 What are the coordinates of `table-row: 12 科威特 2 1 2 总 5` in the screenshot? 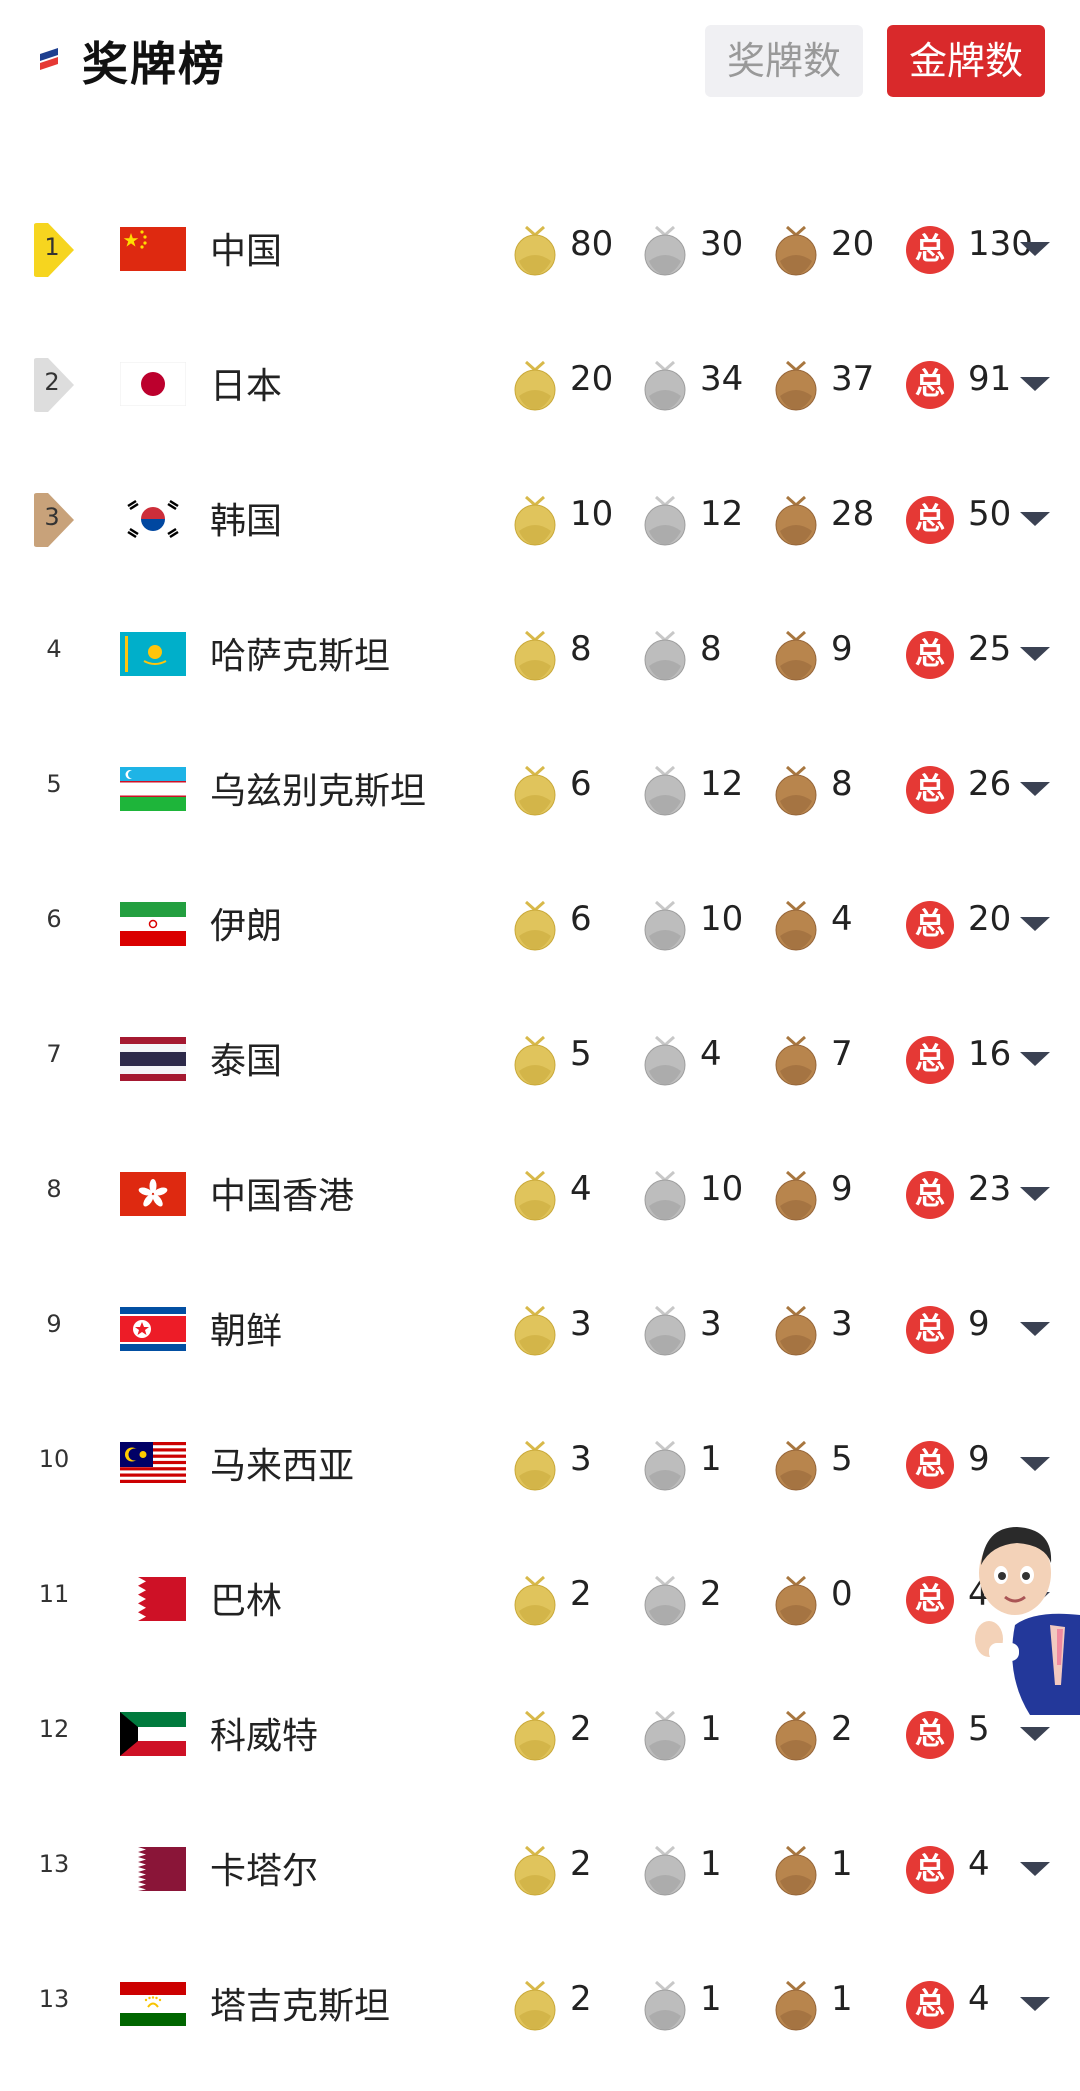 It's located at (540, 1734).